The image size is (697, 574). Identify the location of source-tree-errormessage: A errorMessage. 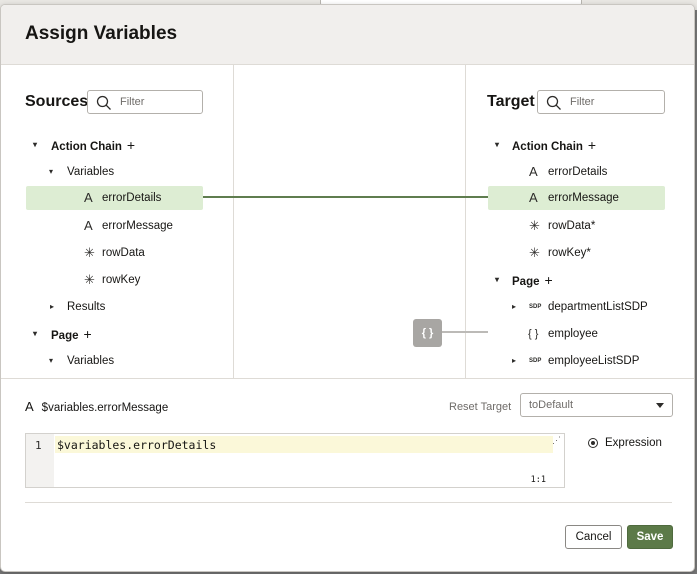
(115, 226).